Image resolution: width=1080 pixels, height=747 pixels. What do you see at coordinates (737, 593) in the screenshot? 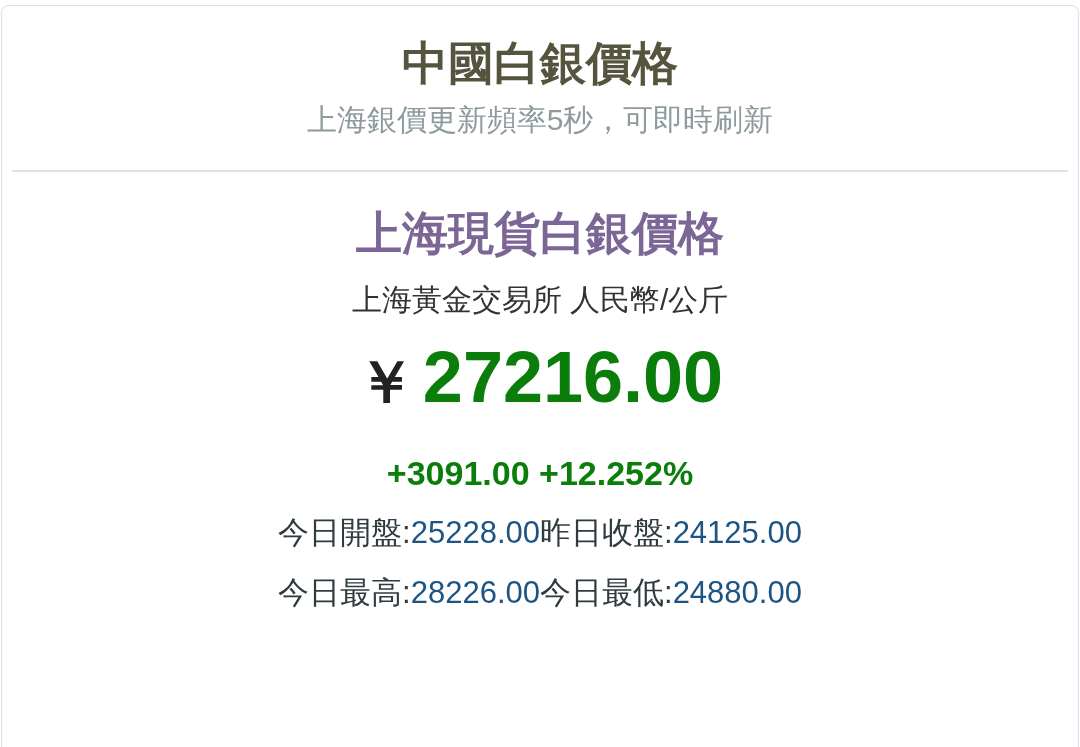
I see `stat-value: 24880.00` at bounding box center [737, 593].